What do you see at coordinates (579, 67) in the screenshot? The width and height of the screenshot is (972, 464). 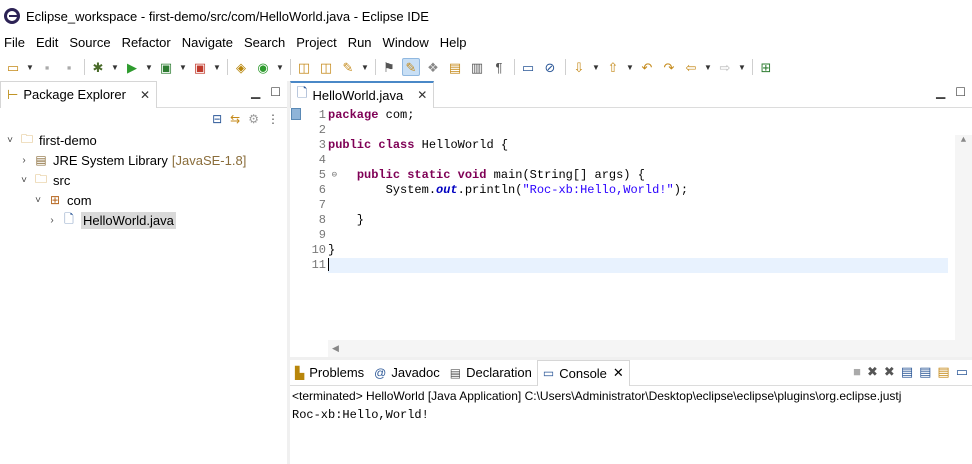 I see `next-annotation-icon: ⇩` at bounding box center [579, 67].